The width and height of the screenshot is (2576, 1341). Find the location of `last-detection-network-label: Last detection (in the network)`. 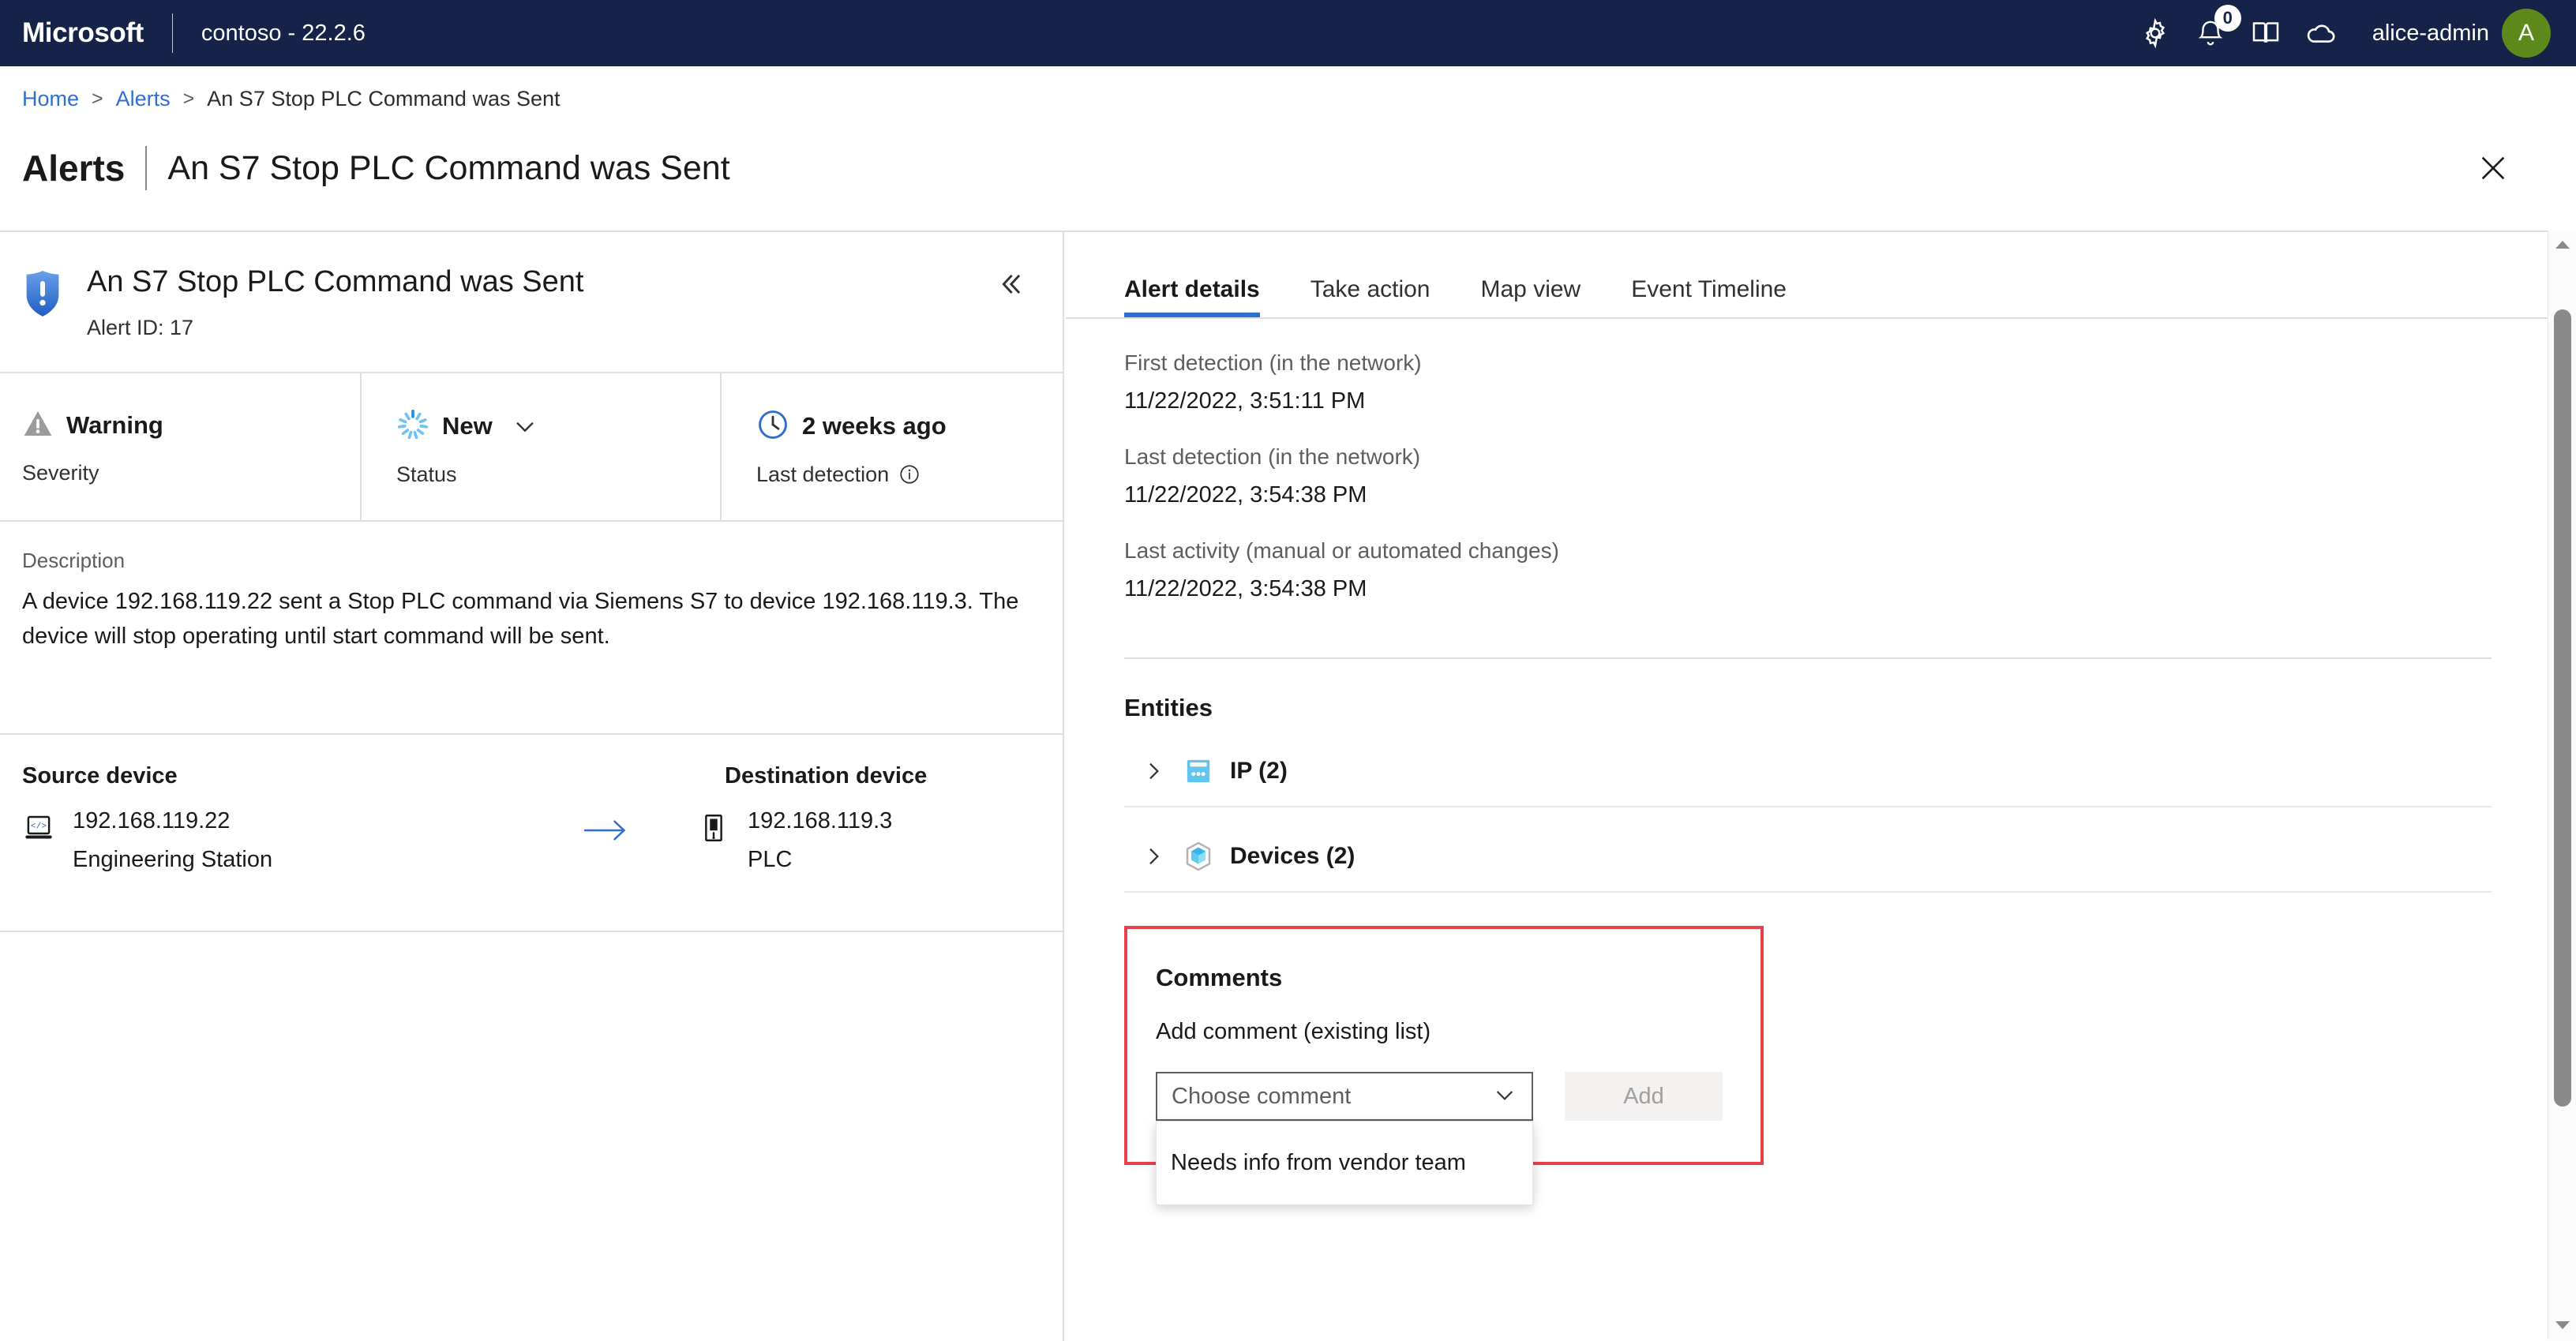

last-detection-network-label: Last detection (in the network) is located at coordinates (1272, 456).